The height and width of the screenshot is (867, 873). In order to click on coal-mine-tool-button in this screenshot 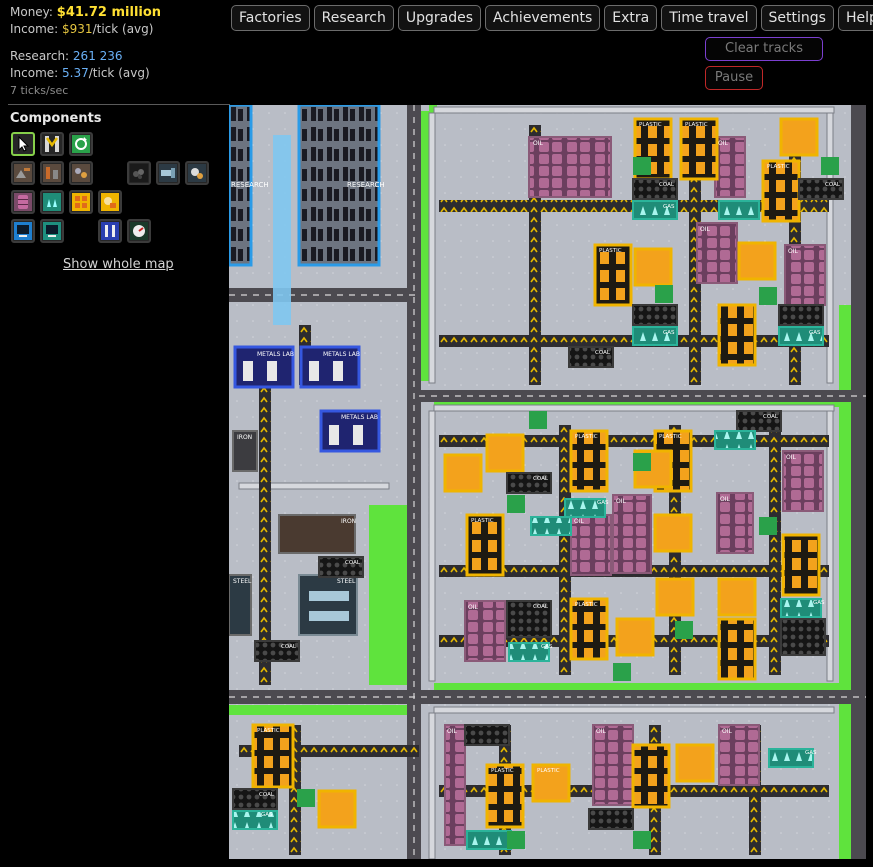, I will do `click(139, 173)`.